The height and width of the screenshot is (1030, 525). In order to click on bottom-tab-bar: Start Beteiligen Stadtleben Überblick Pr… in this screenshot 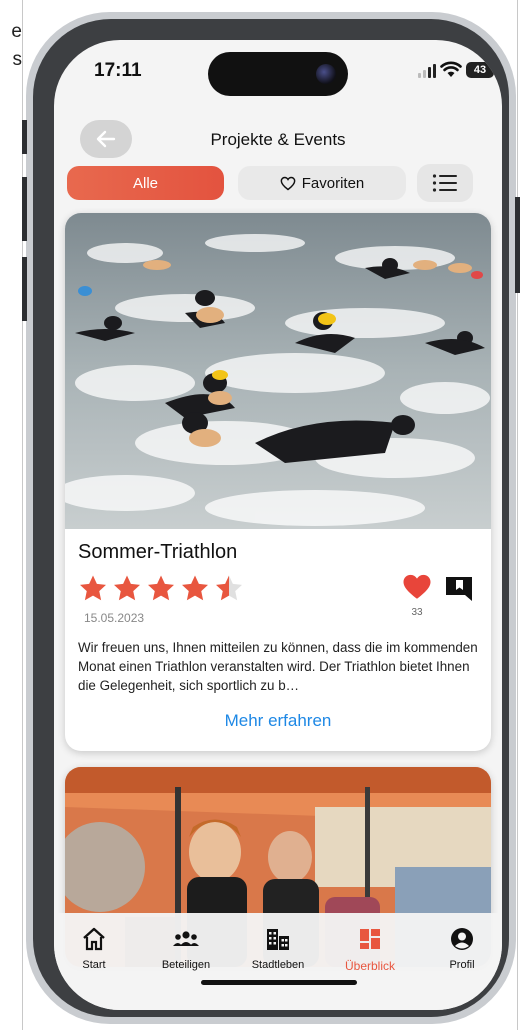, I will do `click(278, 961)`.